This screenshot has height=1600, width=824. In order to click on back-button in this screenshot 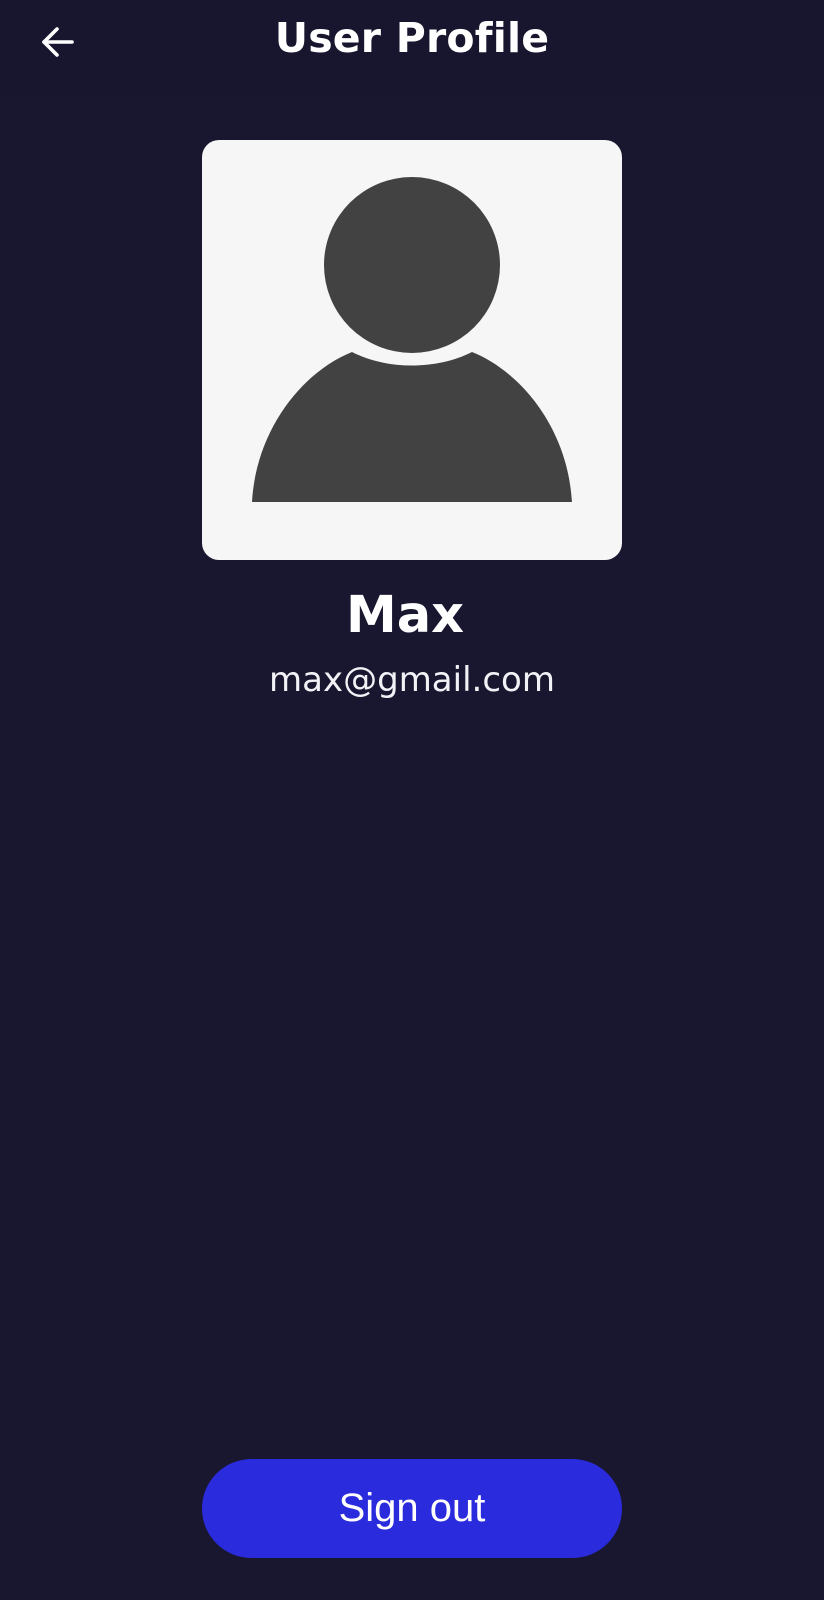, I will do `click(58, 42)`.